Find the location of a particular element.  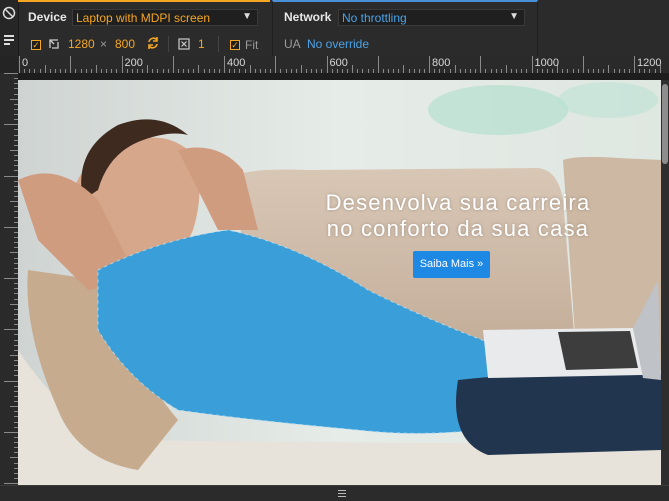

horizontal-ruler: 0 200 400 600 800 1000 1200 is located at coordinates (343, 65).